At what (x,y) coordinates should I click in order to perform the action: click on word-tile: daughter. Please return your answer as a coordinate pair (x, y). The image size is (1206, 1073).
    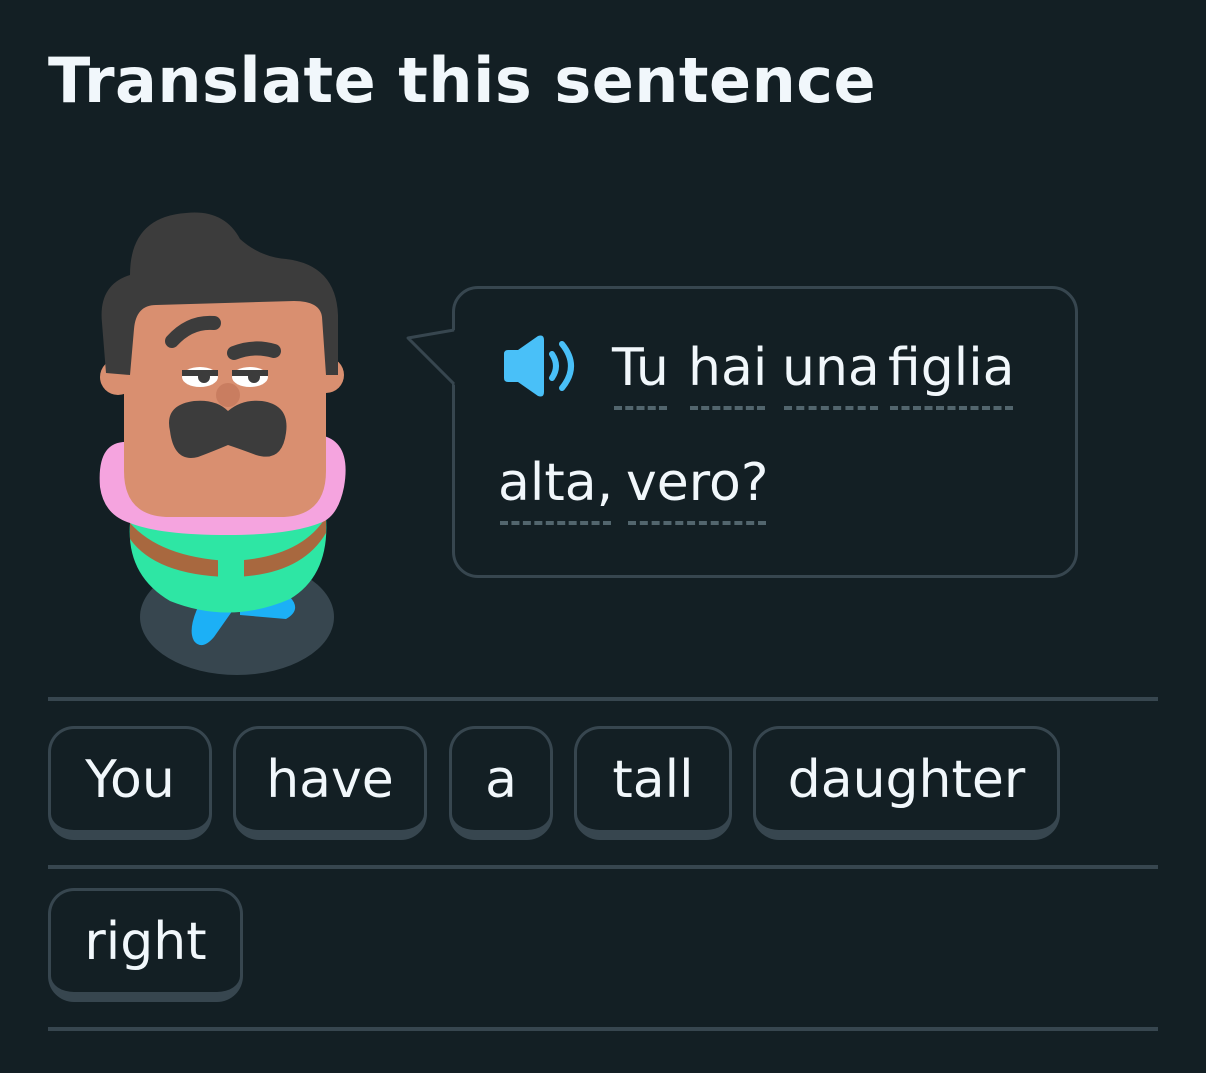
    Looking at the image, I should click on (906, 783).